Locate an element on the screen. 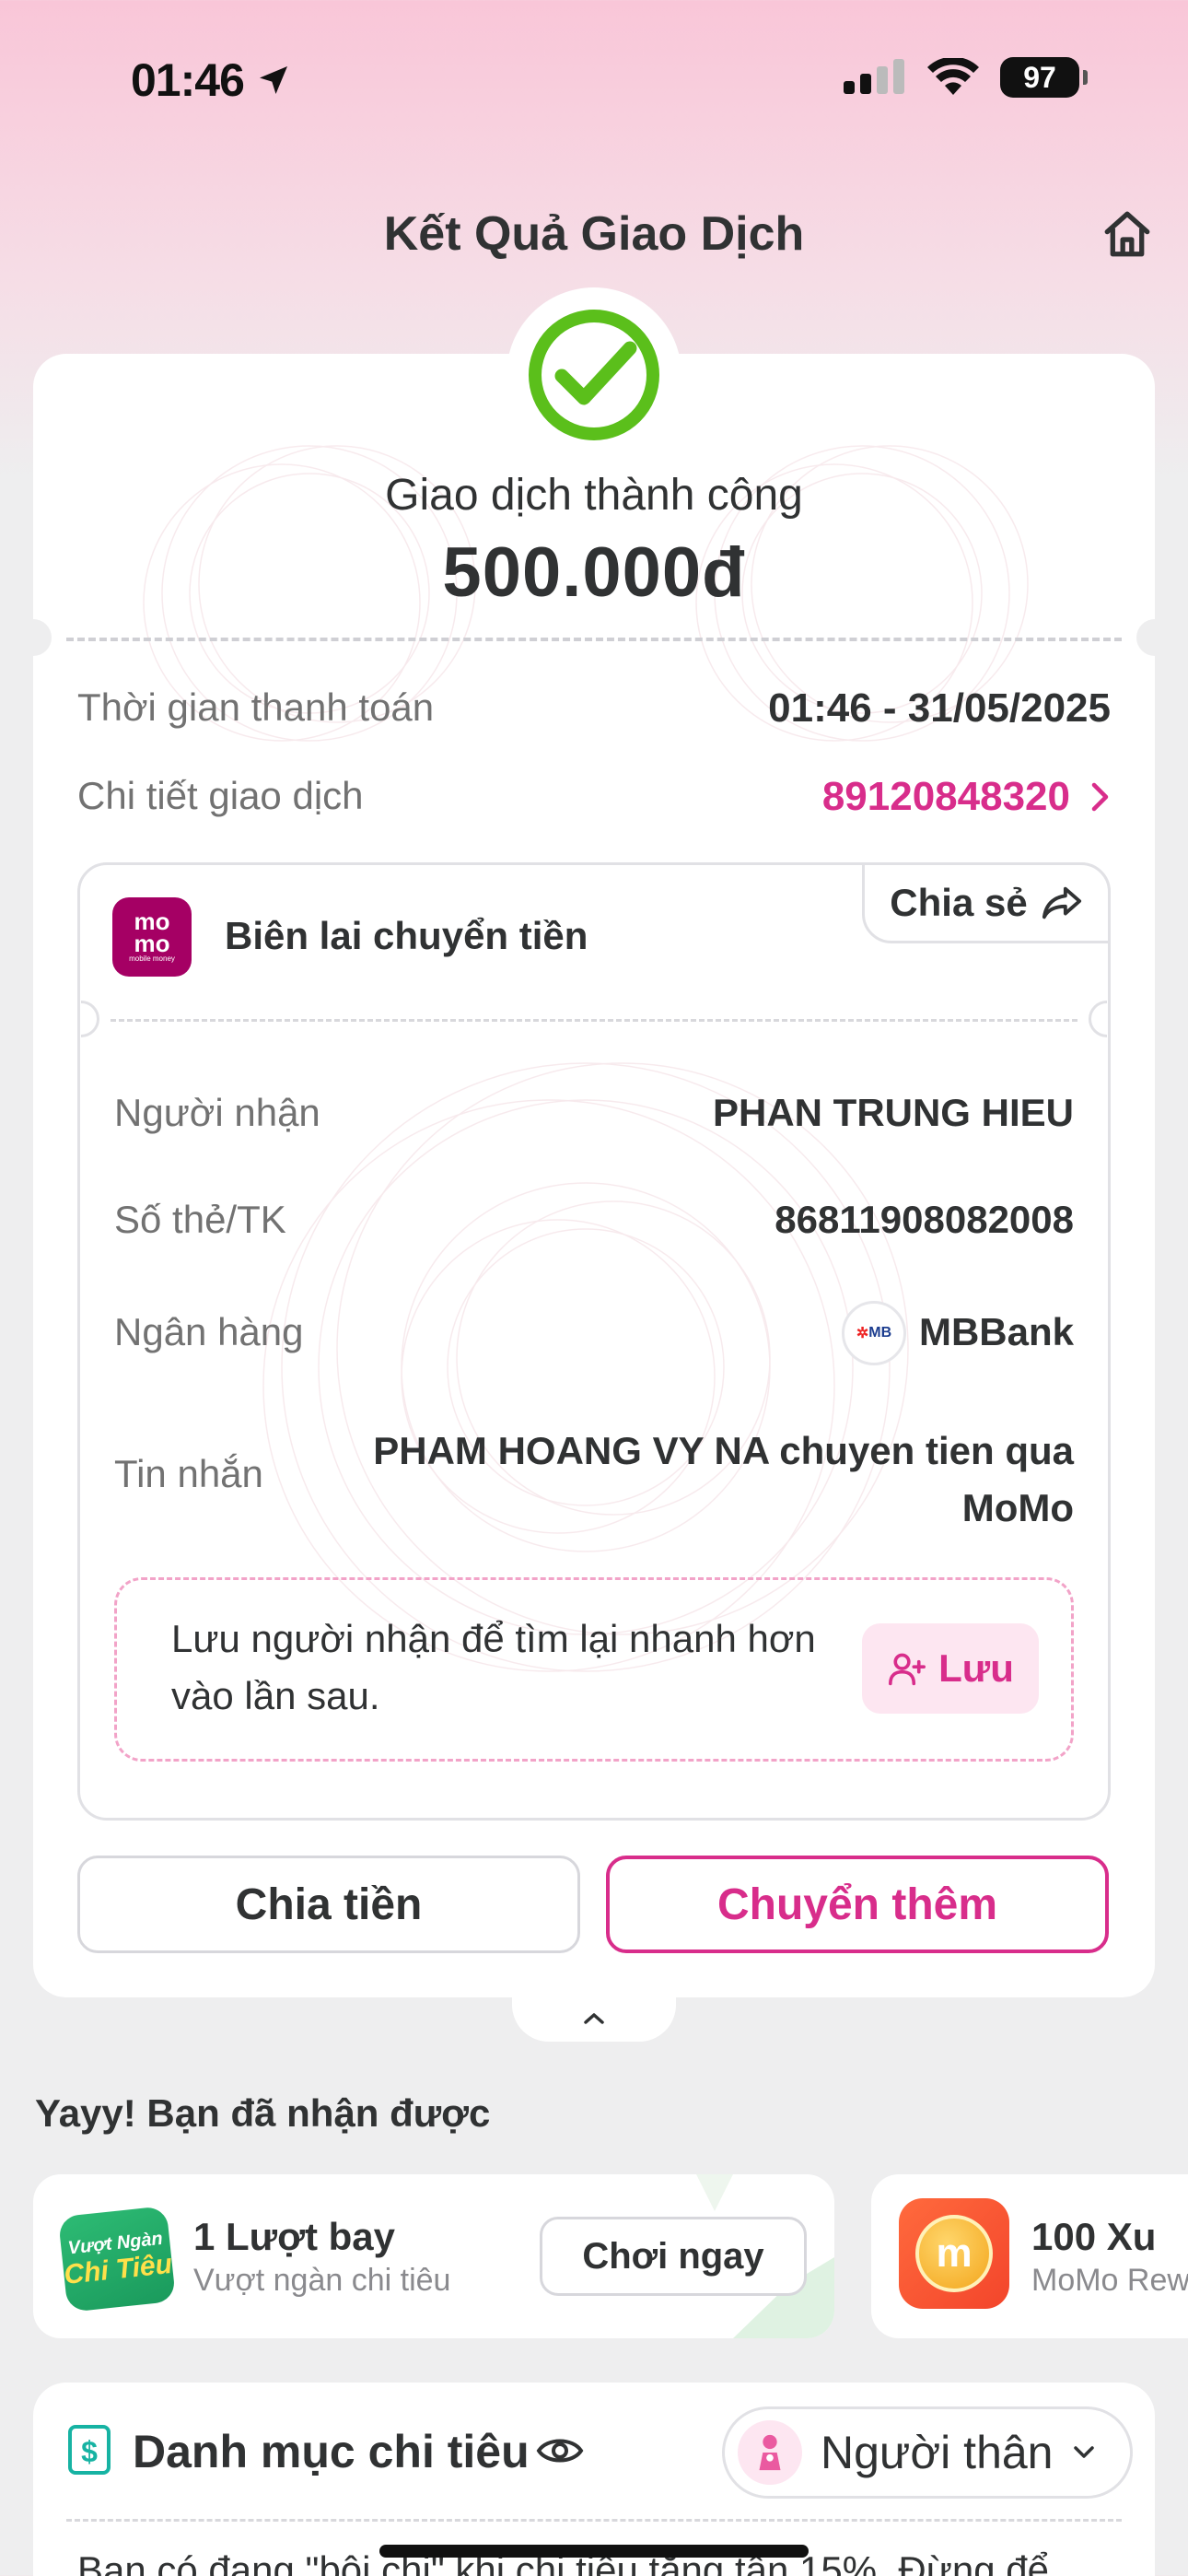 This screenshot has width=1188, height=2576. share-label: Chia sẻ is located at coordinates (959, 902).